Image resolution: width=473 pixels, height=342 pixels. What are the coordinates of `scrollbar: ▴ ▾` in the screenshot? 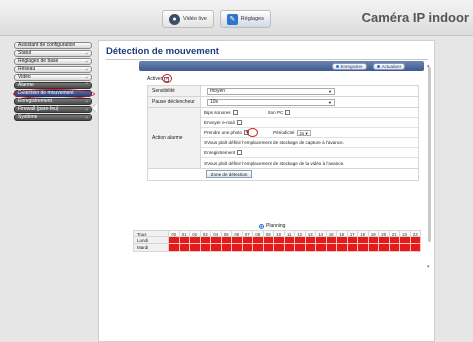 It's located at (430, 166).